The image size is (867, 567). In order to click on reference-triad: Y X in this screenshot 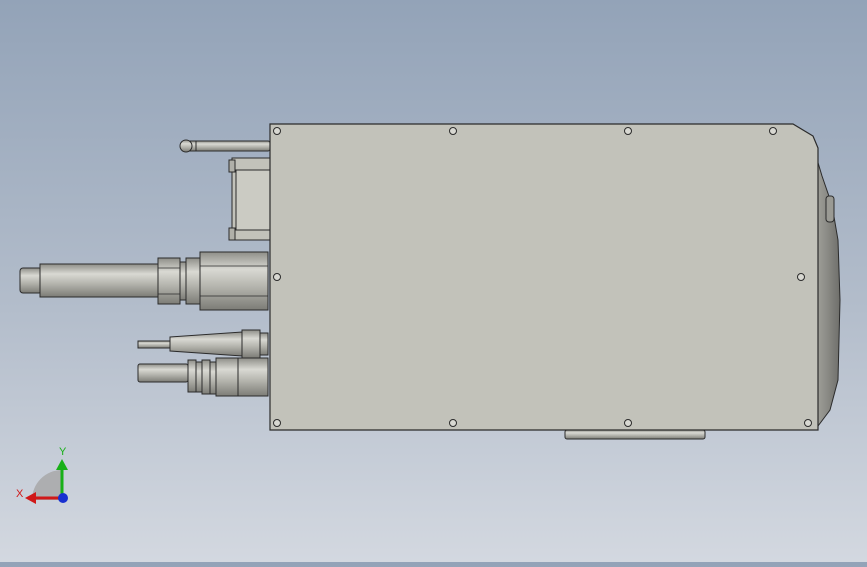, I will do `click(42, 475)`.